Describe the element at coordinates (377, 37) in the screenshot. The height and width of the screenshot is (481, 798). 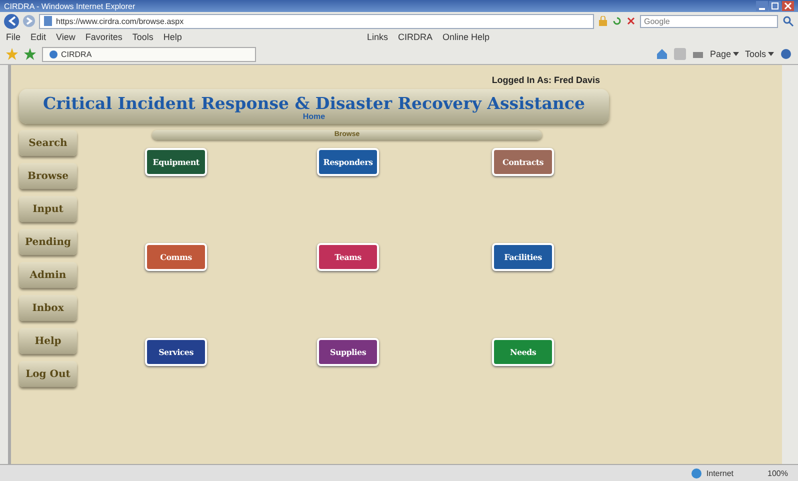
I see `links-label: Links` at that location.